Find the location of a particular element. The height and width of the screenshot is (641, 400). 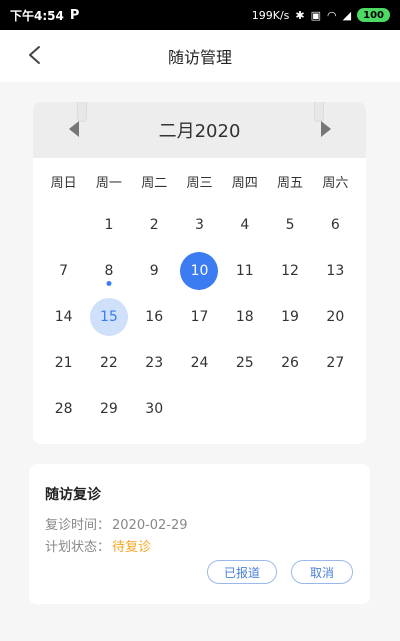

calendar-day: 7 is located at coordinates (63, 271).